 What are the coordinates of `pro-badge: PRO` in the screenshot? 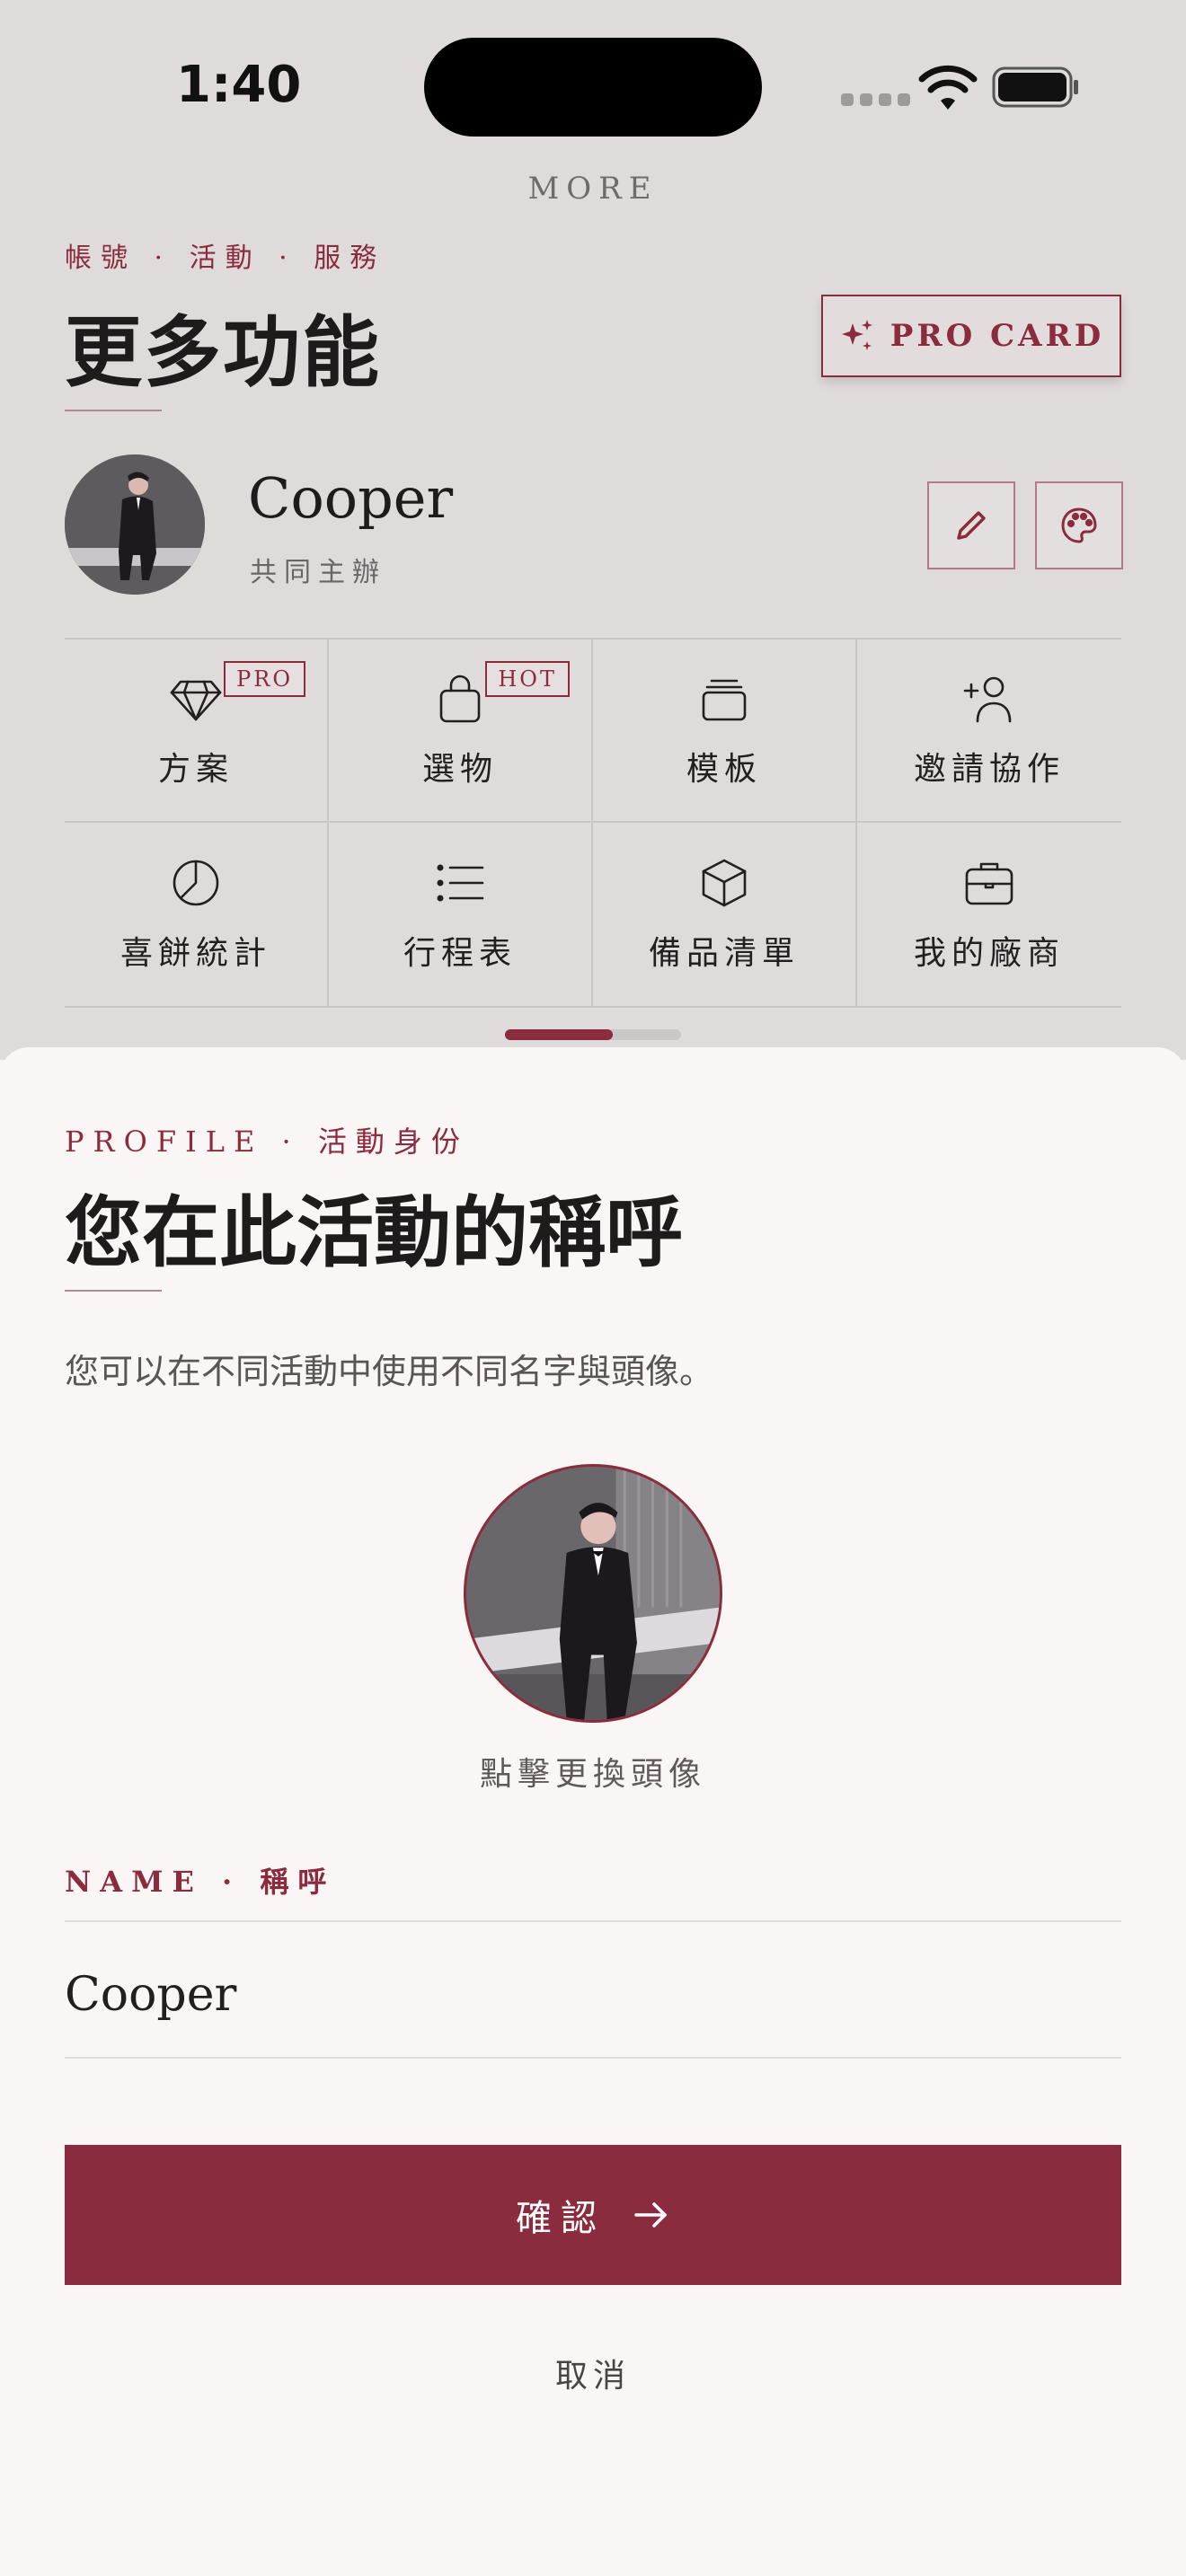 It's located at (264, 679).